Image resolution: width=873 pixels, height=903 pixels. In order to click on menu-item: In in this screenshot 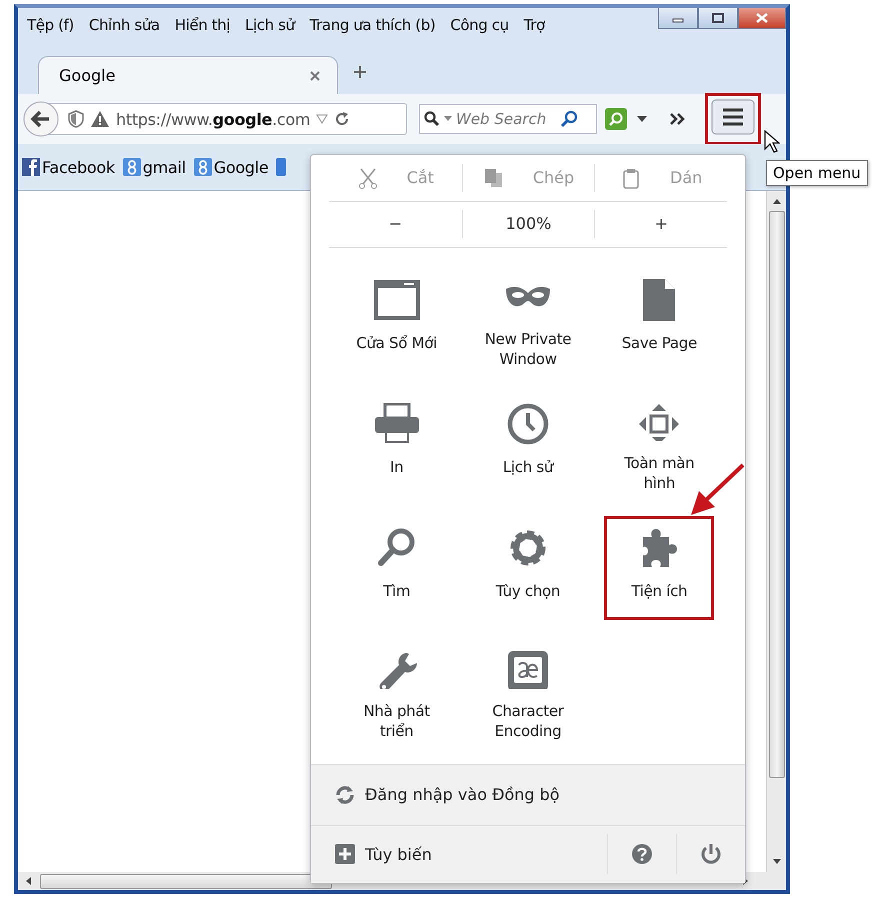, I will do `click(397, 444)`.